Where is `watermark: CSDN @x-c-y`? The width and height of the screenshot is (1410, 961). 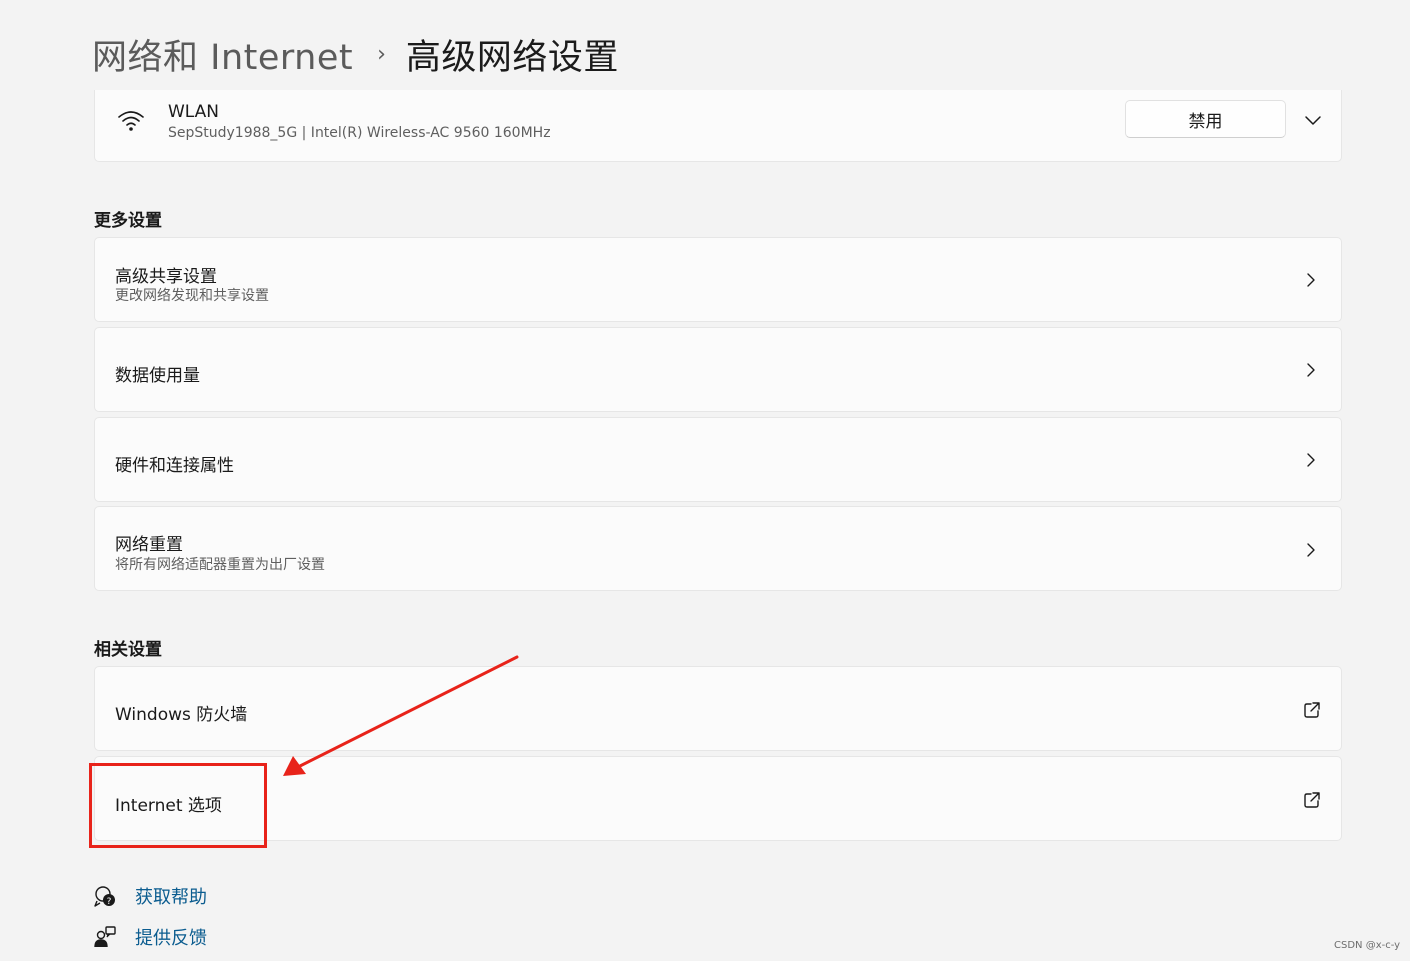
watermark: CSDN @x-c-y is located at coordinates (1367, 945).